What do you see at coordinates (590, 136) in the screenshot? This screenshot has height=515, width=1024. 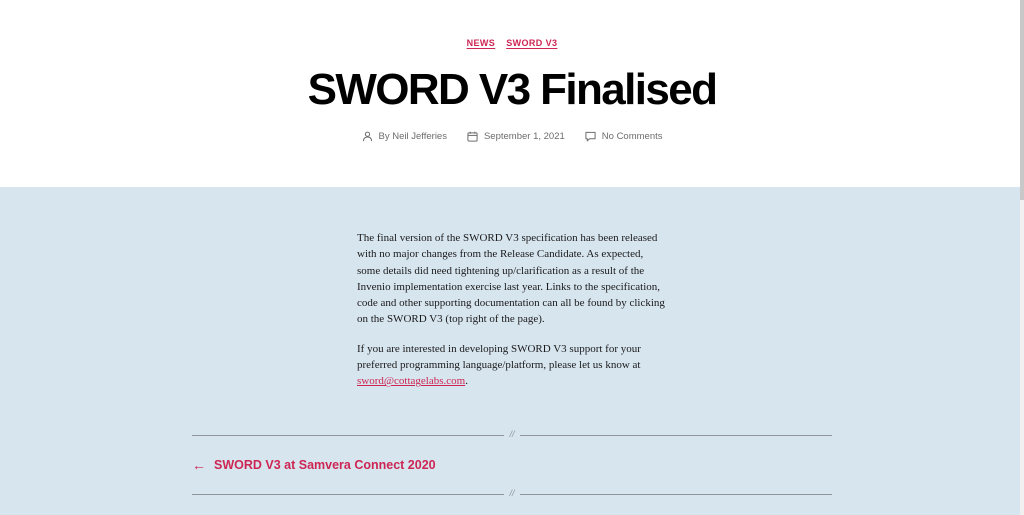 I see `comment-icon` at bounding box center [590, 136].